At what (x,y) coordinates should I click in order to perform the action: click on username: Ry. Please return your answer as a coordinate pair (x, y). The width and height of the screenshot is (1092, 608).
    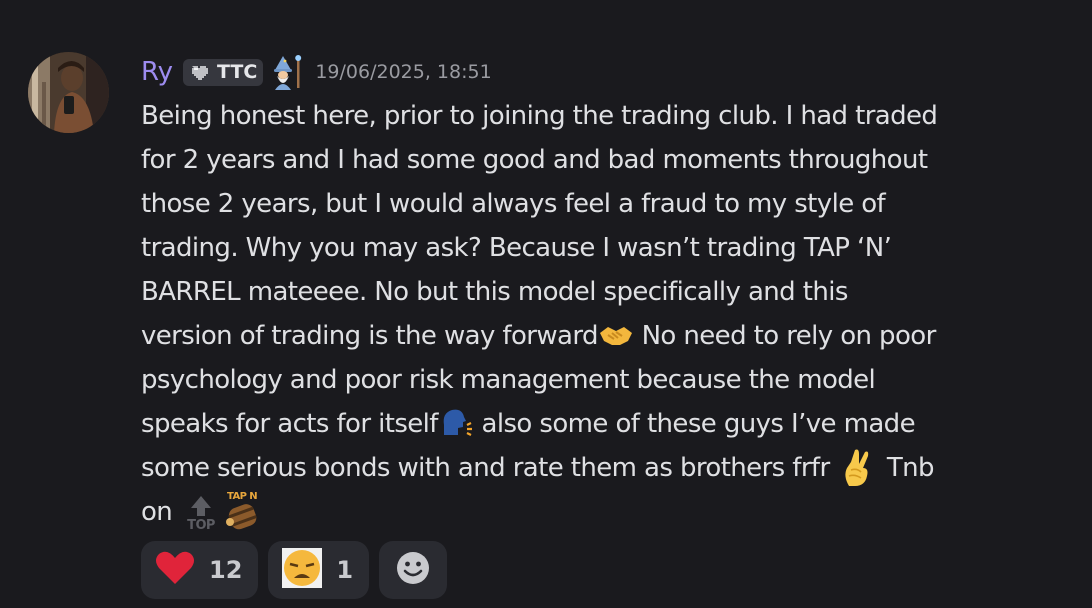
    Looking at the image, I should click on (157, 72).